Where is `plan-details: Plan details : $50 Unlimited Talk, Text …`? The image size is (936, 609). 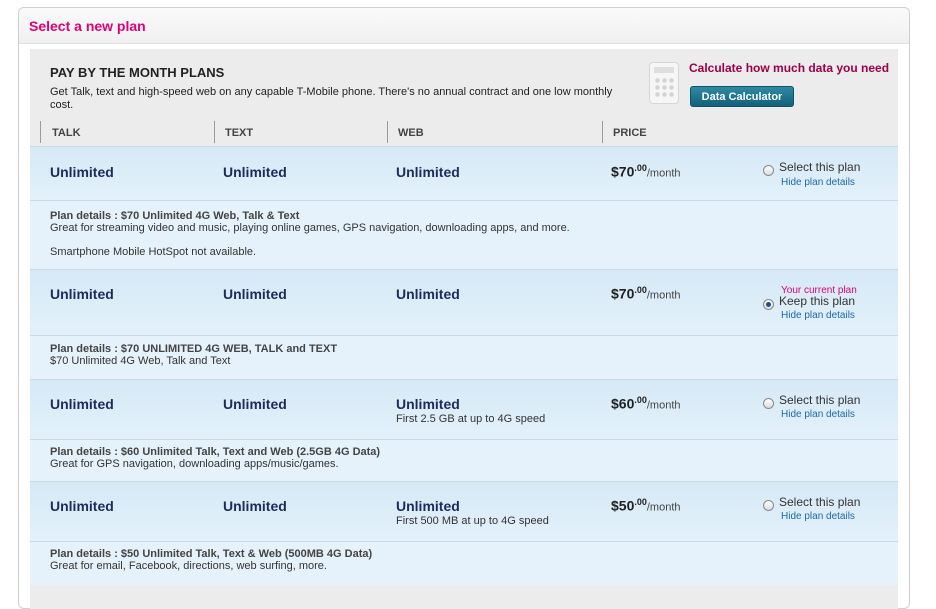 plan-details: Plan details : $50 Unlimited Talk, Text … is located at coordinates (464, 563).